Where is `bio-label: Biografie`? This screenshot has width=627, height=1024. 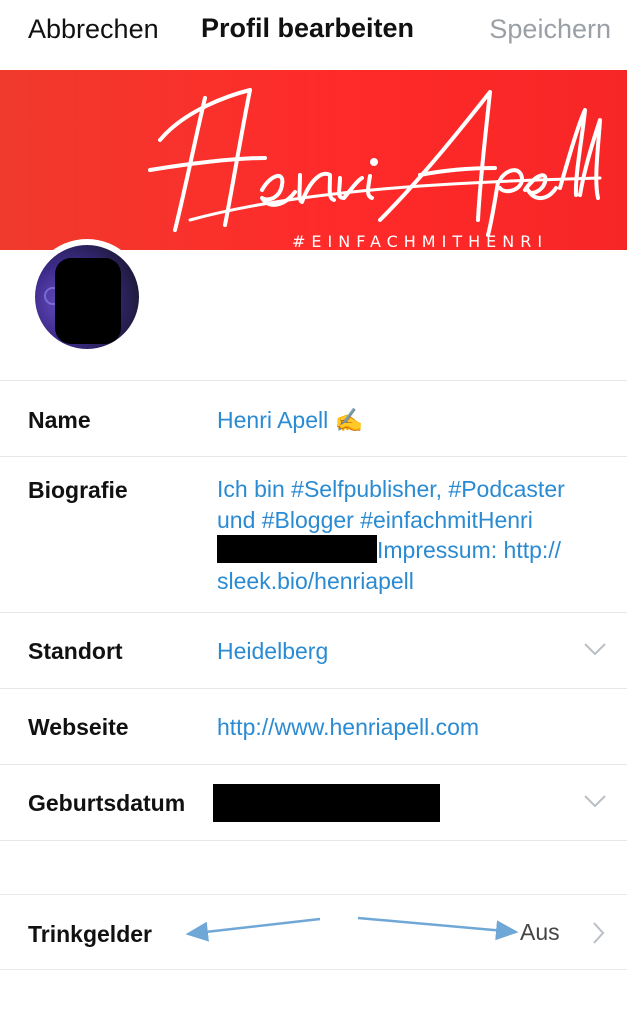
bio-label: Biografie is located at coordinates (78, 490).